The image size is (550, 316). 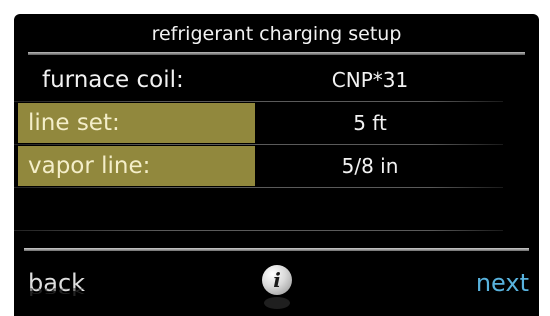 I want to click on setting-value: CNP*31, so click(x=370, y=80).